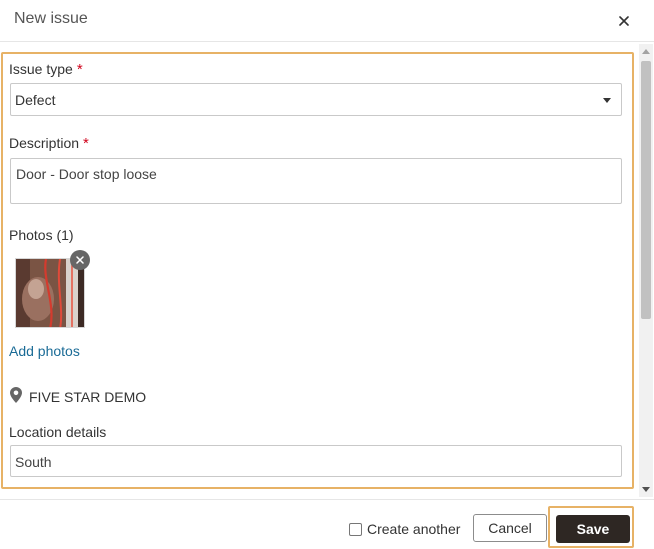 The height and width of the screenshot is (549, 654). Describe the element at coordinates (646, 51) in the screenshot. I see `scroll-up-arrow-icon` at that location.